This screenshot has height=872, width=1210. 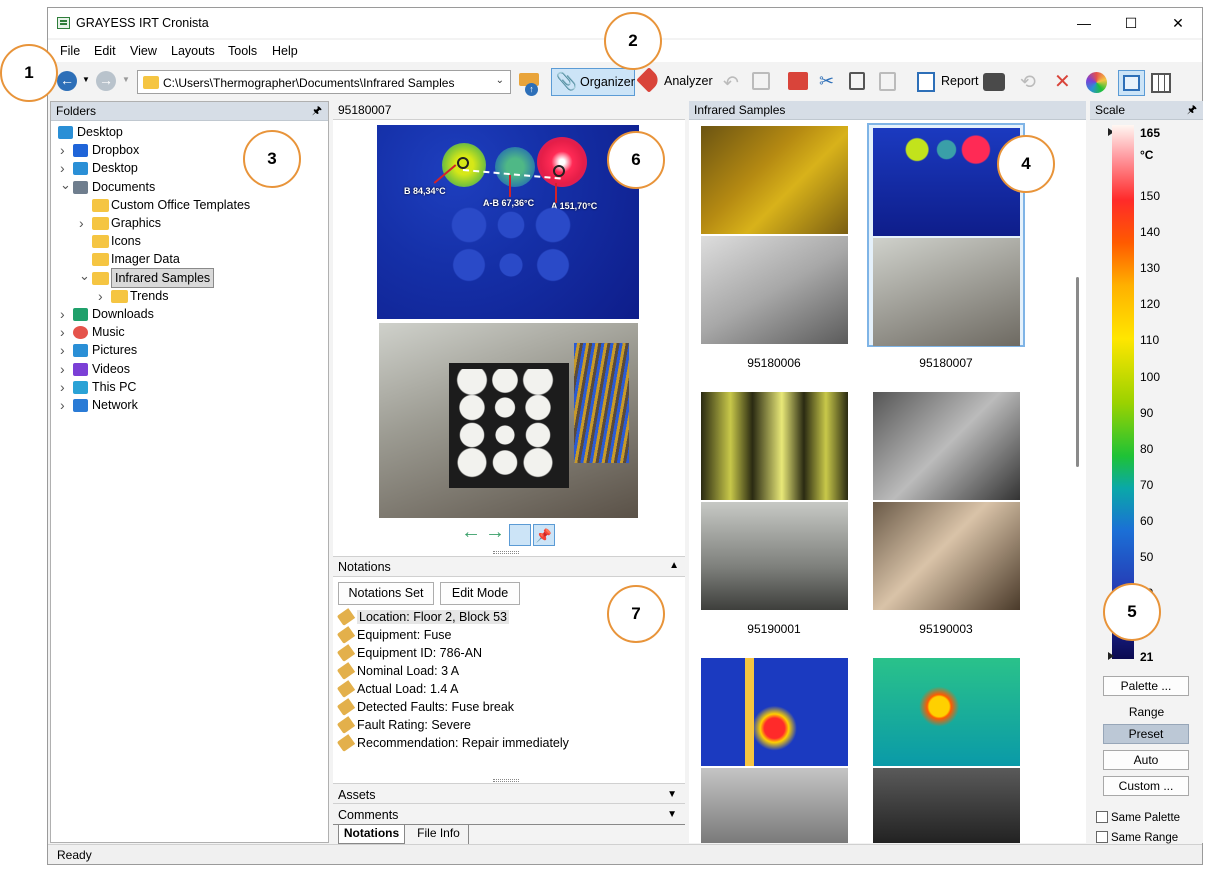 What do you see at coordinates (857, 81) in the screenshot?
I see `copy-icon` at bounding box center [857, 81].